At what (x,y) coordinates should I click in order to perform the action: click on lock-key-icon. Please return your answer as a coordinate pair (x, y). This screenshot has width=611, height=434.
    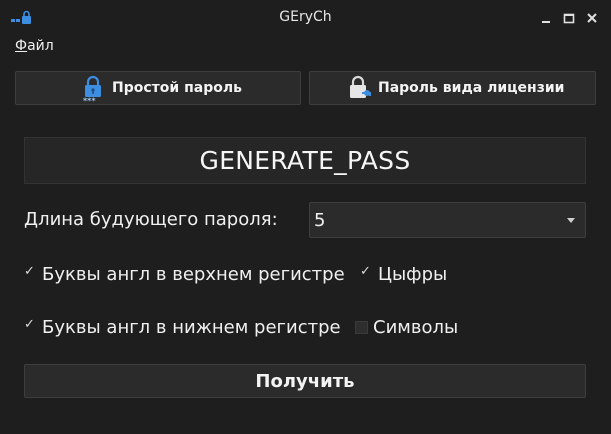
    Looking at the image, I should click on (361, 90).